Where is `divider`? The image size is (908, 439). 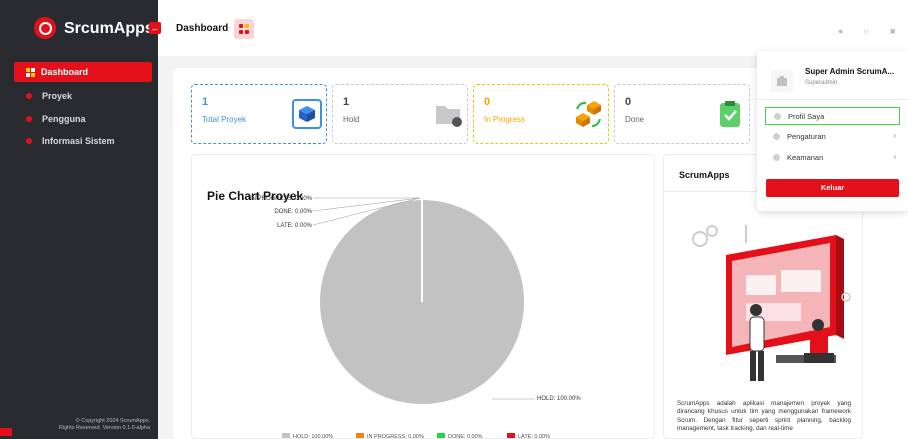 divider is located at coordinates (832, 99).